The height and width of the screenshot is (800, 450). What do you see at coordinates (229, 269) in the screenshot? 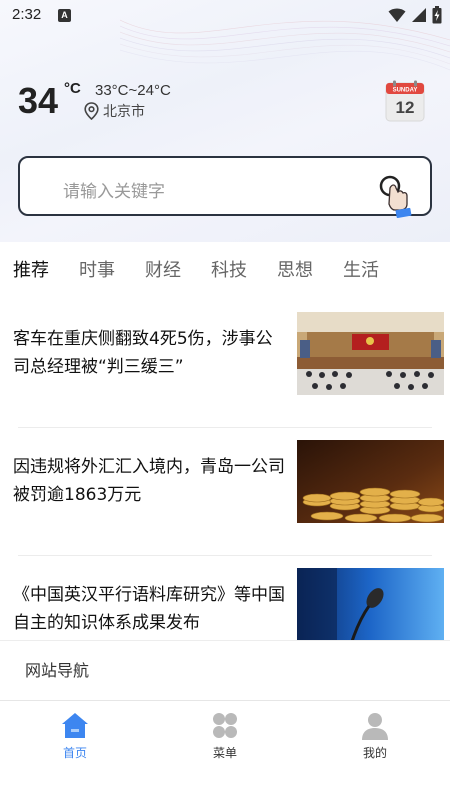
I see `tab-technology: 科技` at bounding box center [229, 269].